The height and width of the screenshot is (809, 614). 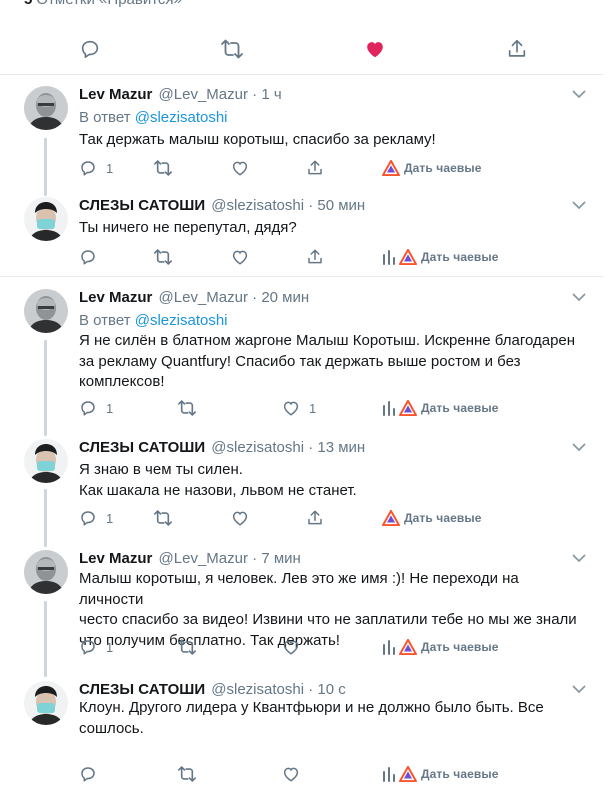 What do you see at coordinates (285, 297) in the screenshot?
I see `tweet-time: 20 мин` at bounding box center [285, 297].